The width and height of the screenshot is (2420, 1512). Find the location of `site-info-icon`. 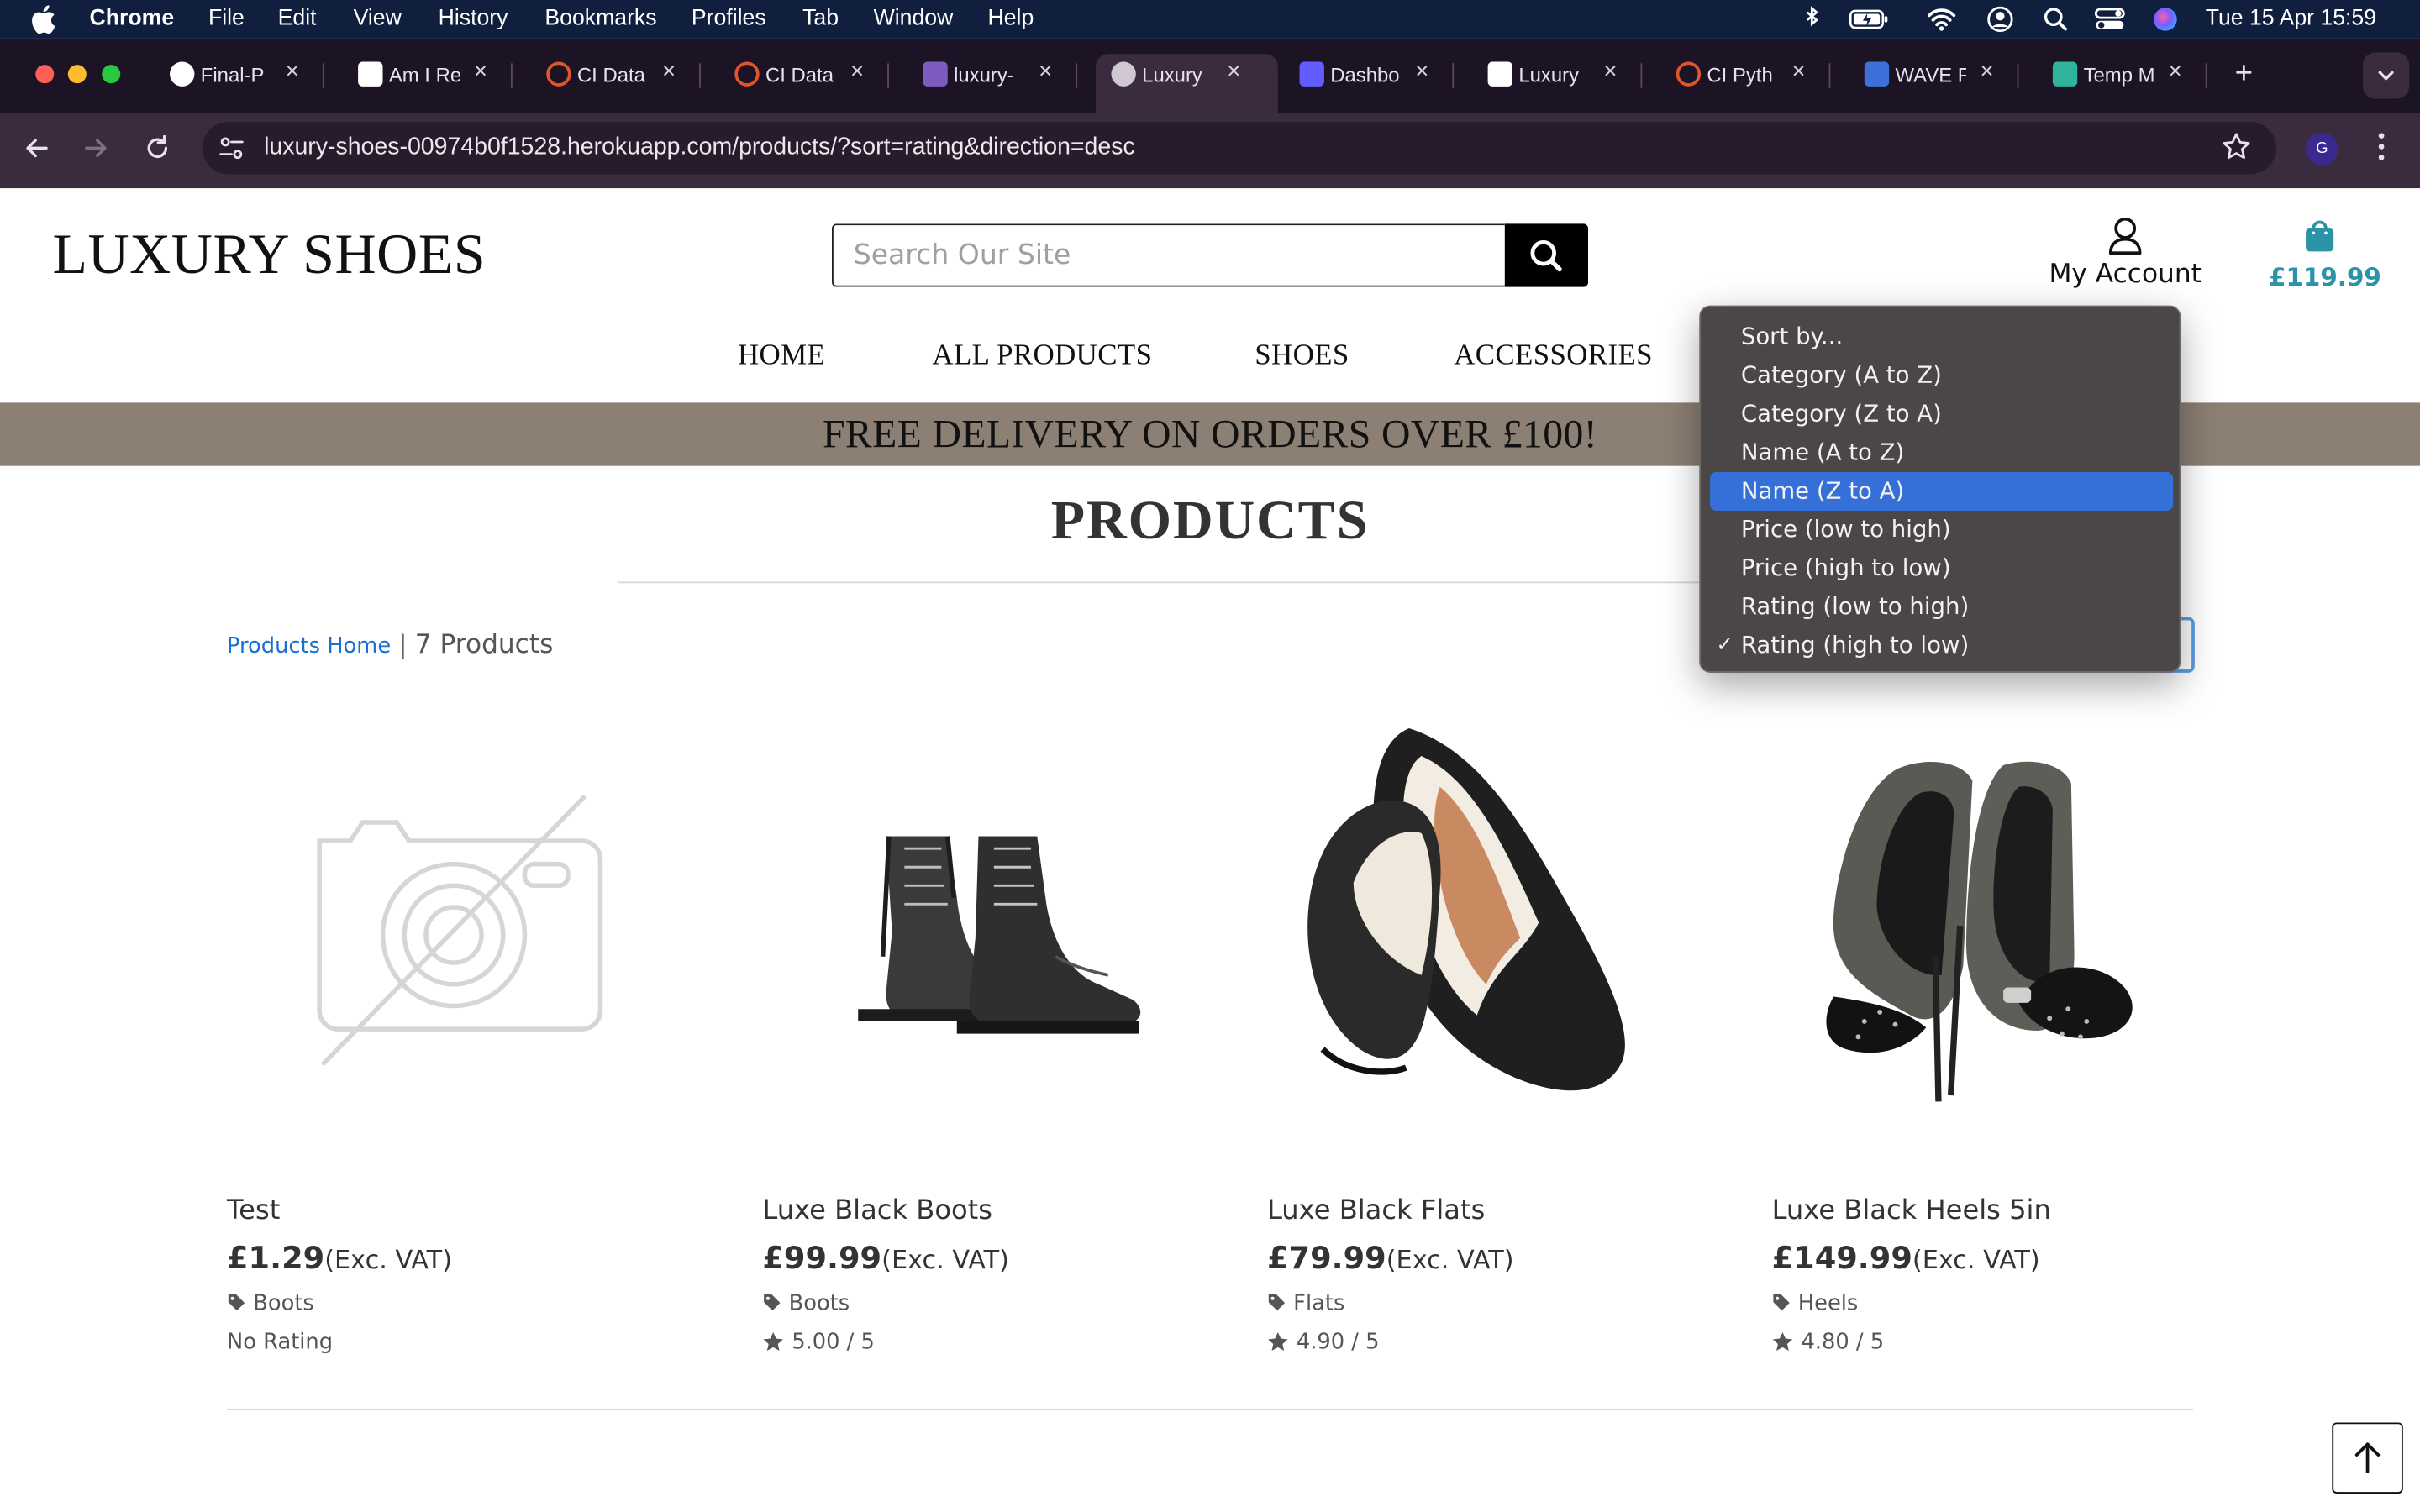

site-info-icon is located at coordinates (232, 148).